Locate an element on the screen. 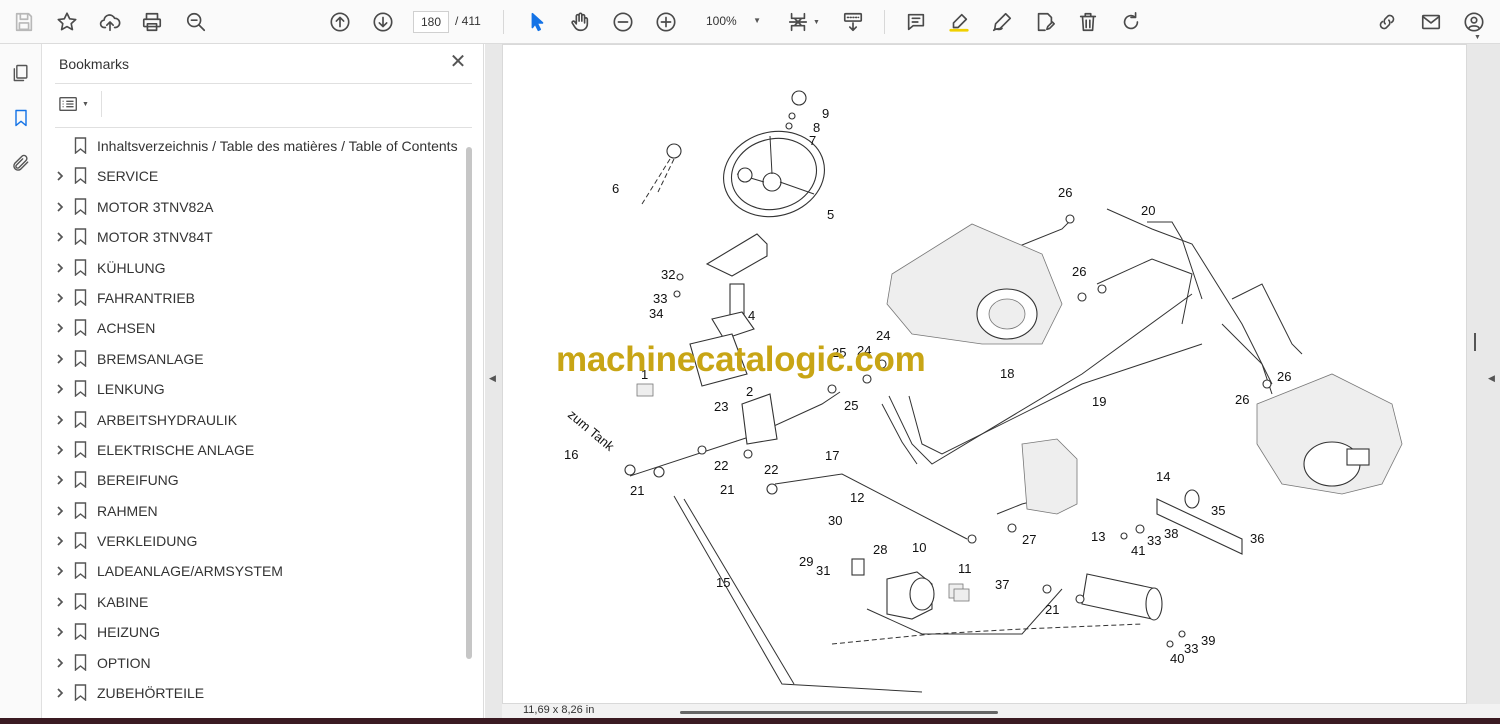  attachment-icon is located at coordinates (21, 163).